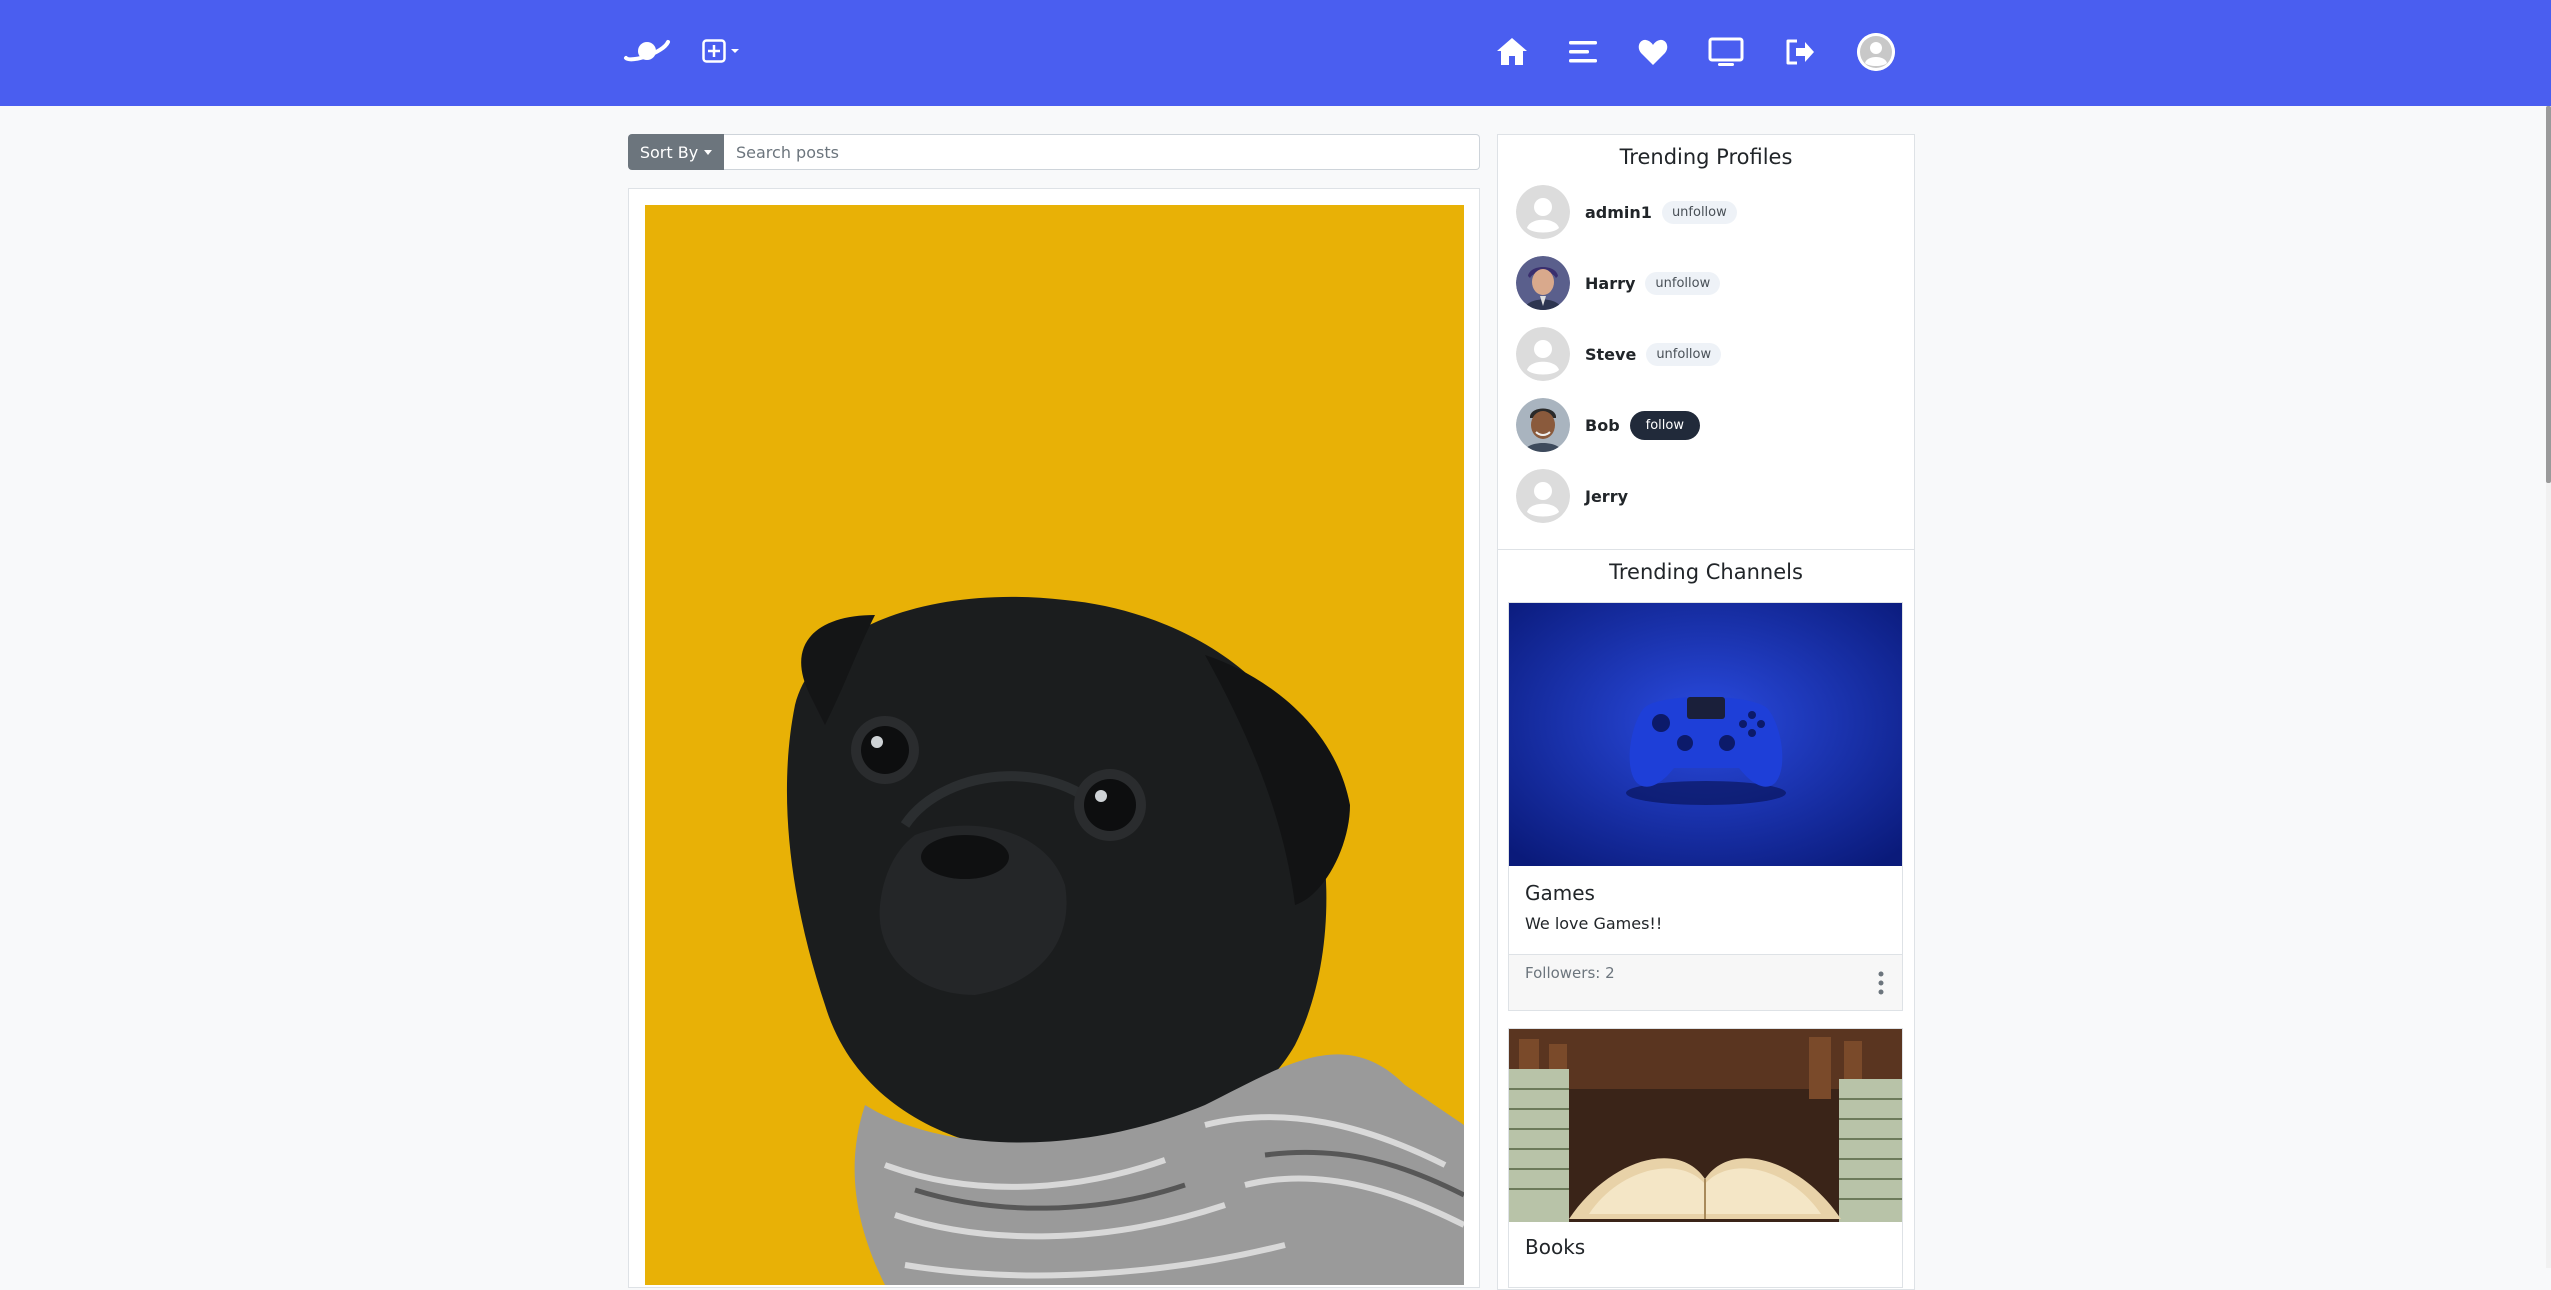  I want to click on channel-card-books: Books, so click(1705, 1158).